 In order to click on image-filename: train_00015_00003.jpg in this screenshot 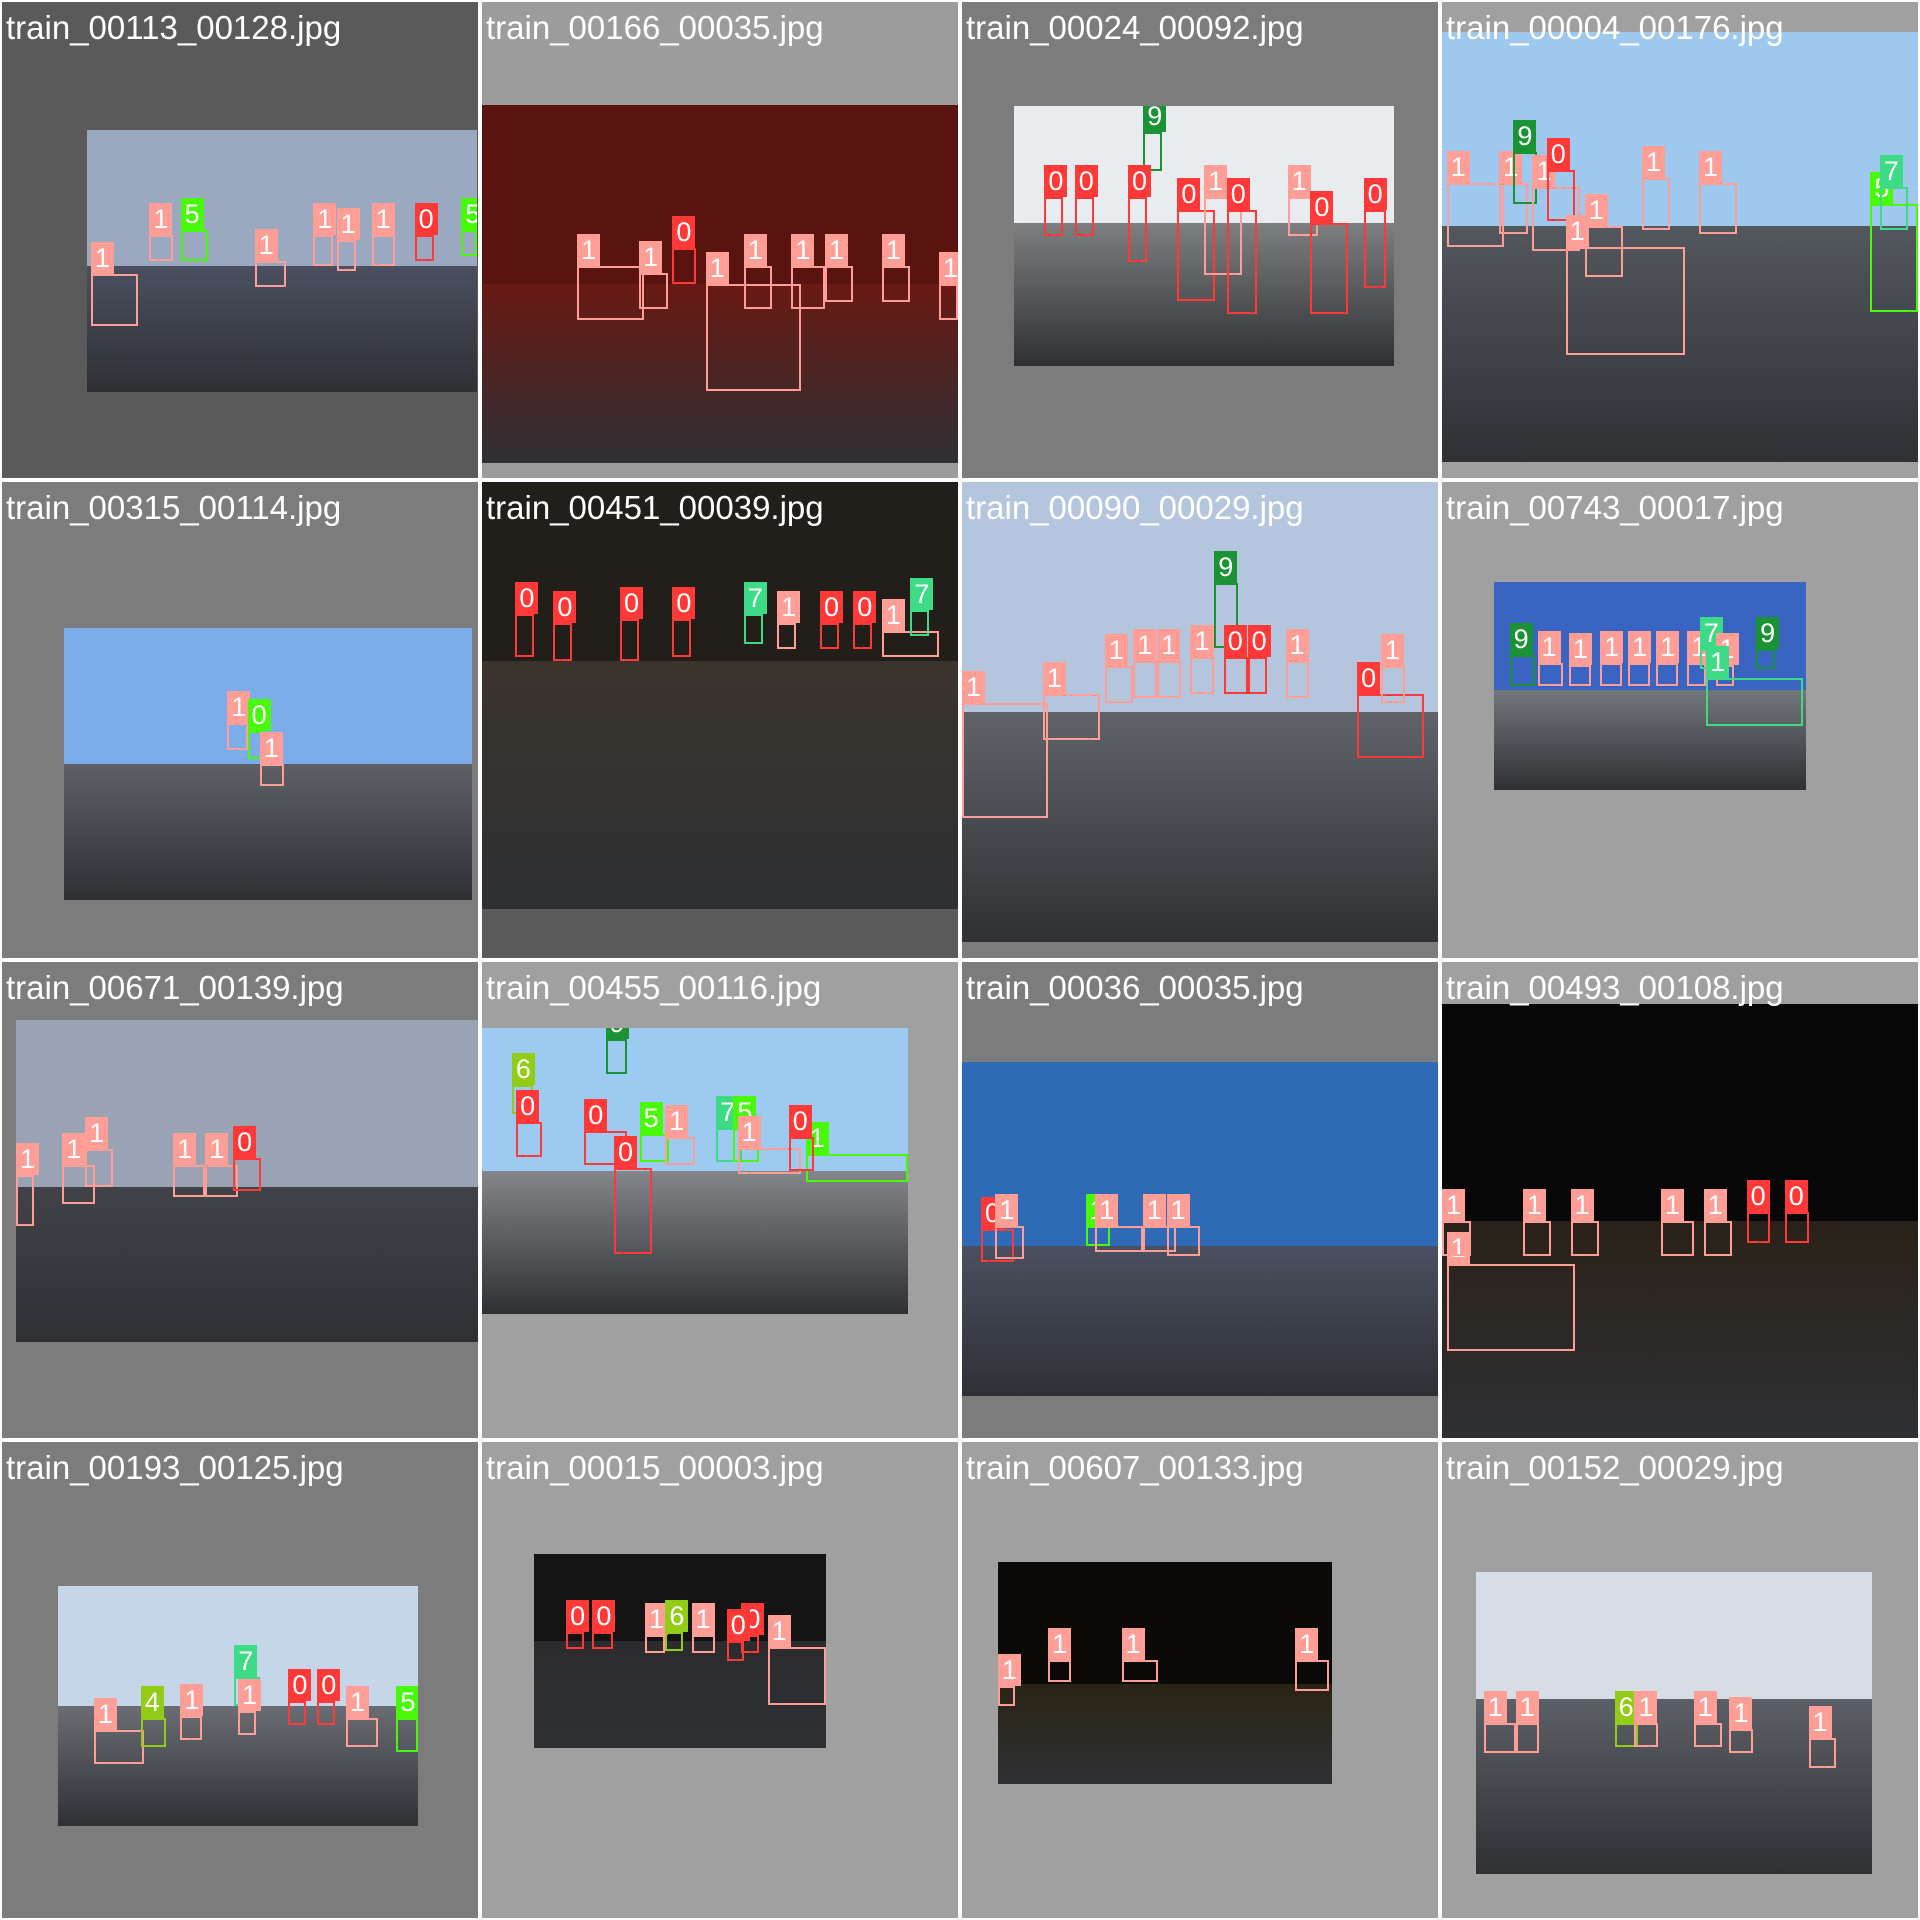, I will do `click(655, 1467)`.